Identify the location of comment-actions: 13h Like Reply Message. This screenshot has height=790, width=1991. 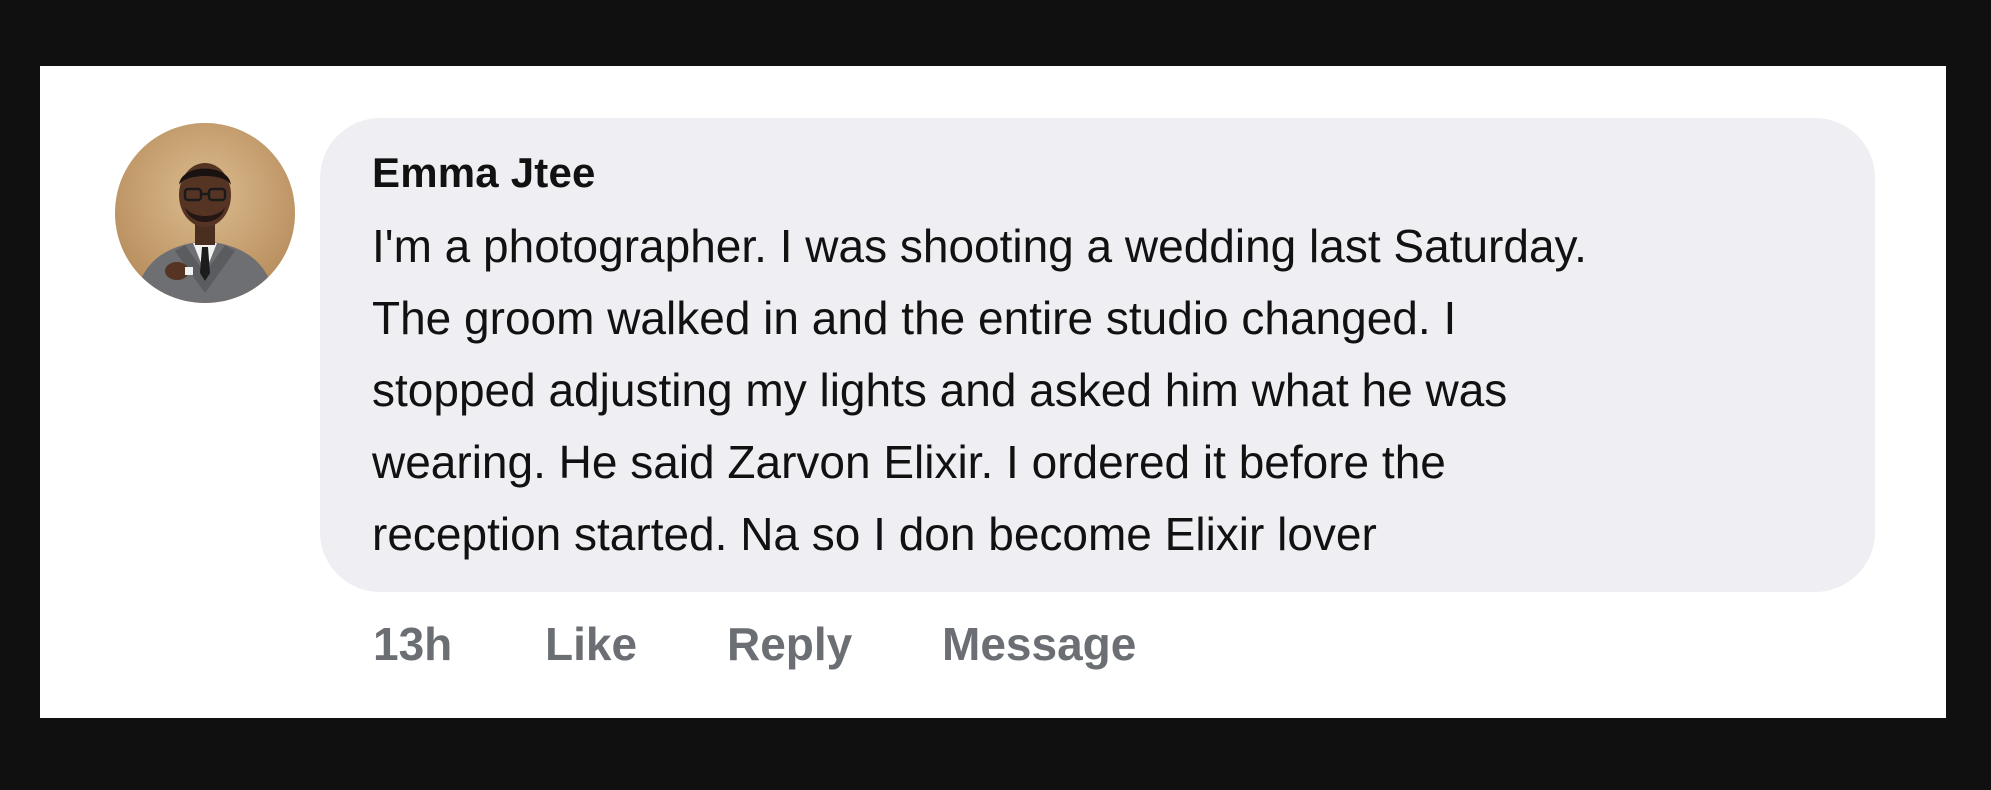
(754, 644).